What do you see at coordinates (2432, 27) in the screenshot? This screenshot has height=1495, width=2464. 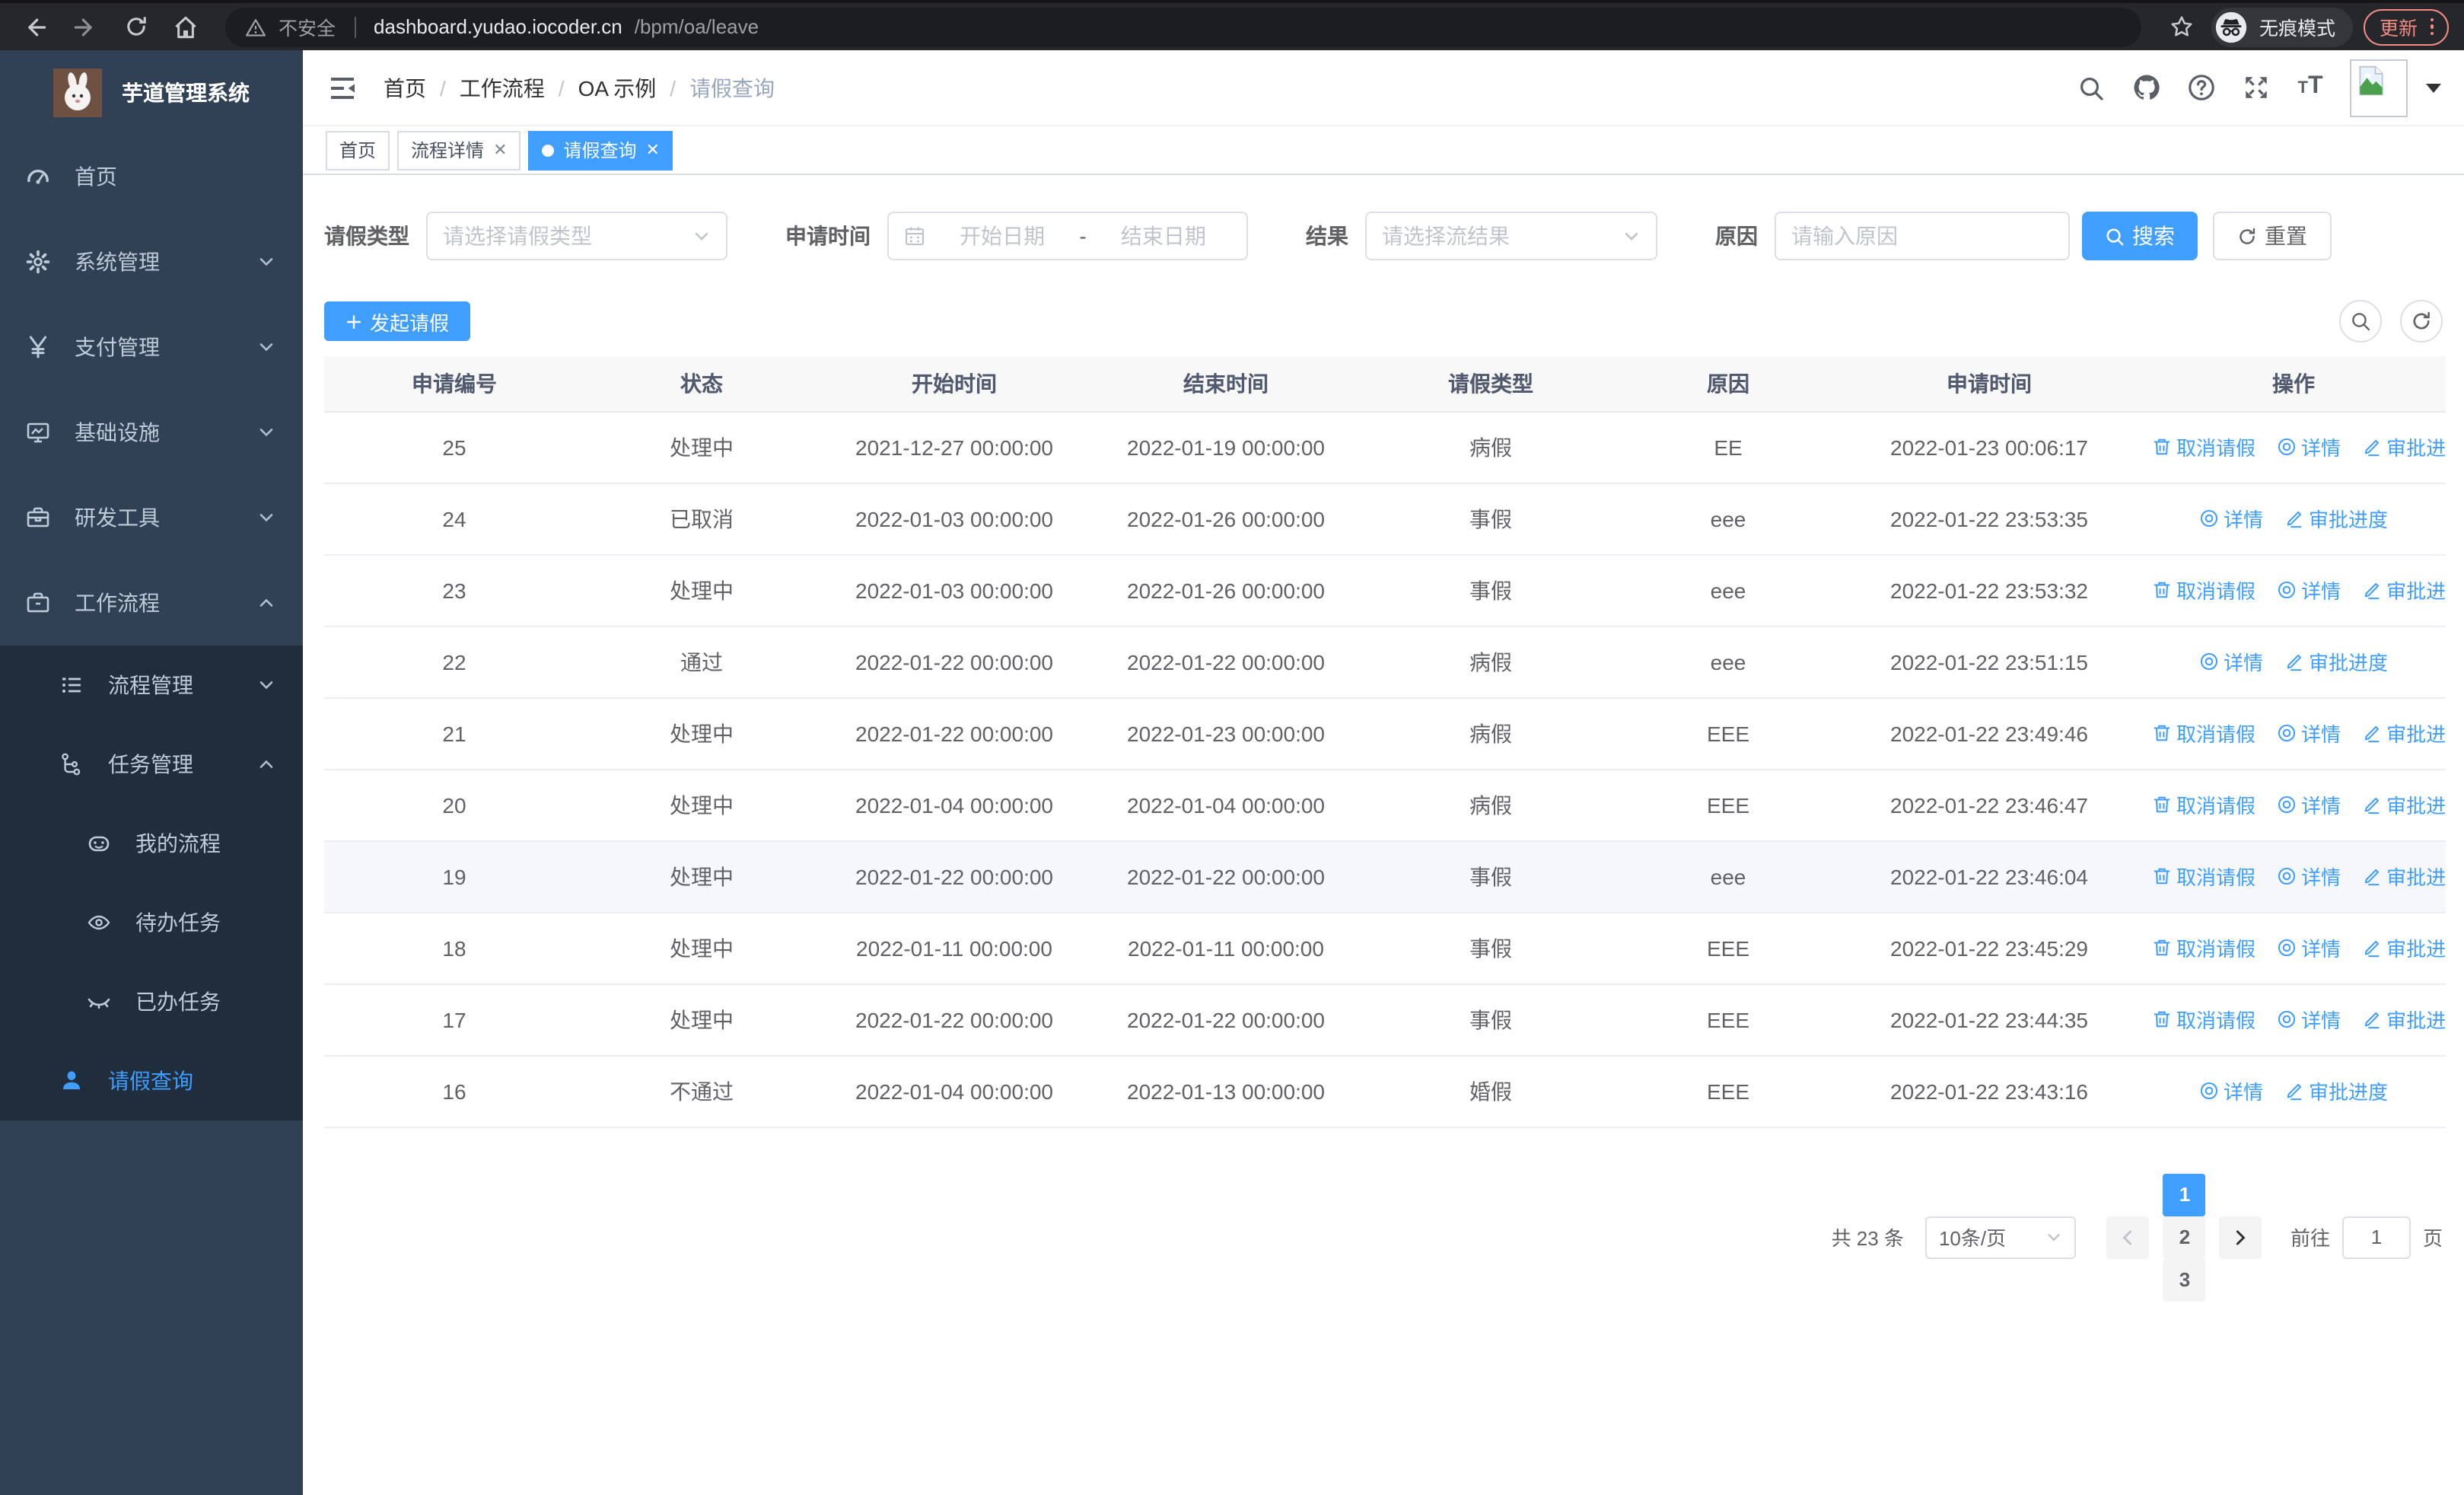 I see `browser-menu-icon` at bounding box center [2432, 27].